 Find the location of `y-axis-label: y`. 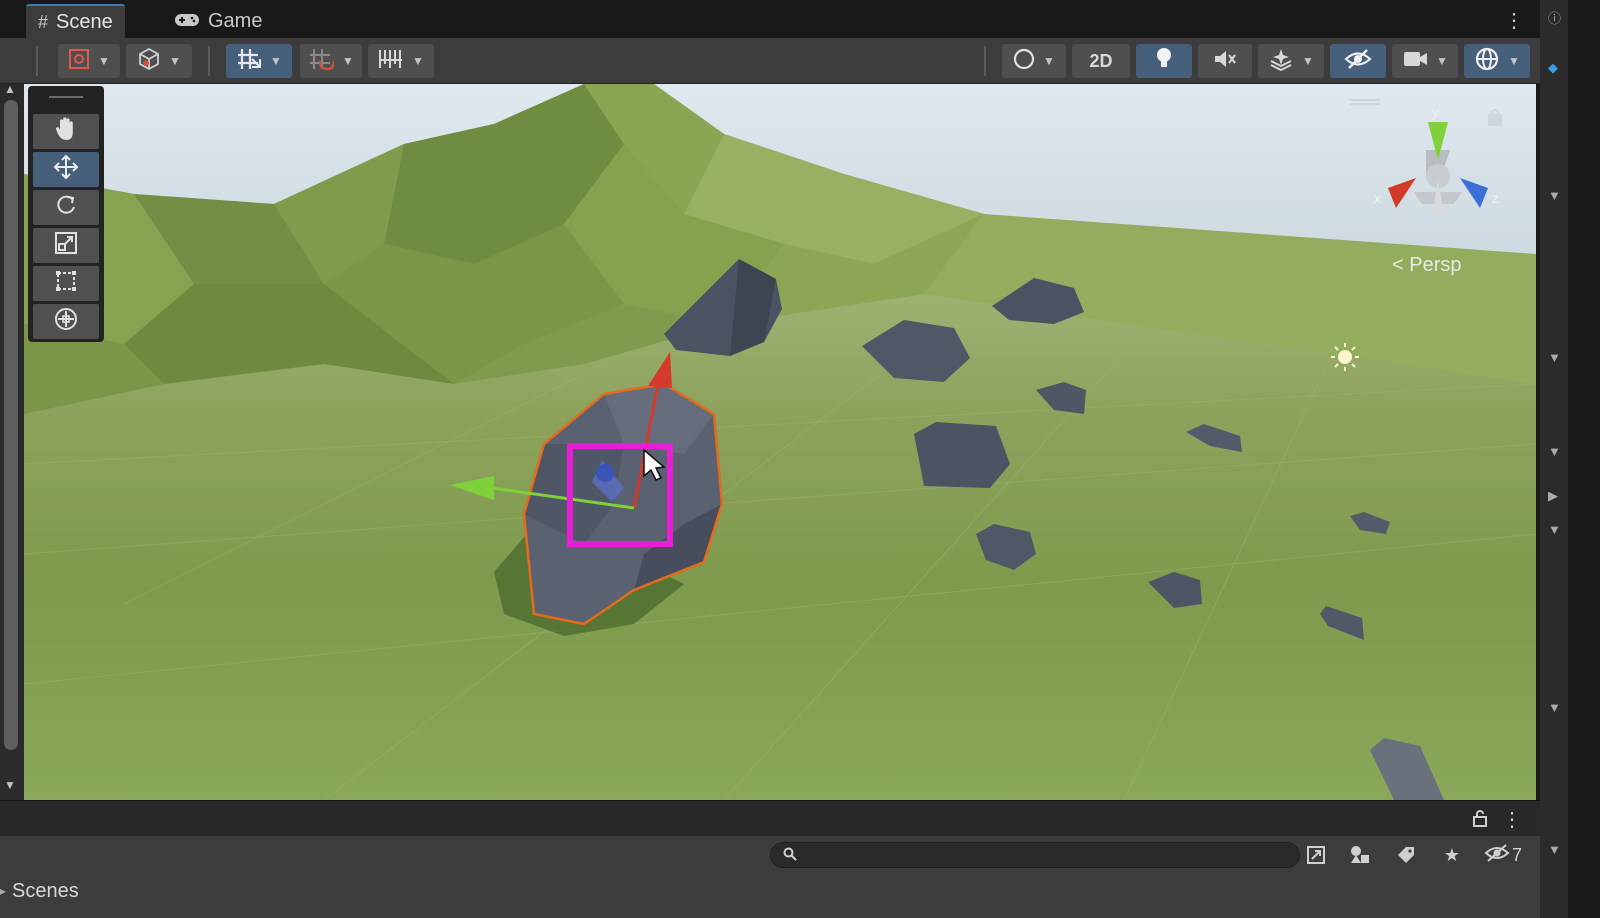

y-axis-label: y is located at coordinates (1435, 112).